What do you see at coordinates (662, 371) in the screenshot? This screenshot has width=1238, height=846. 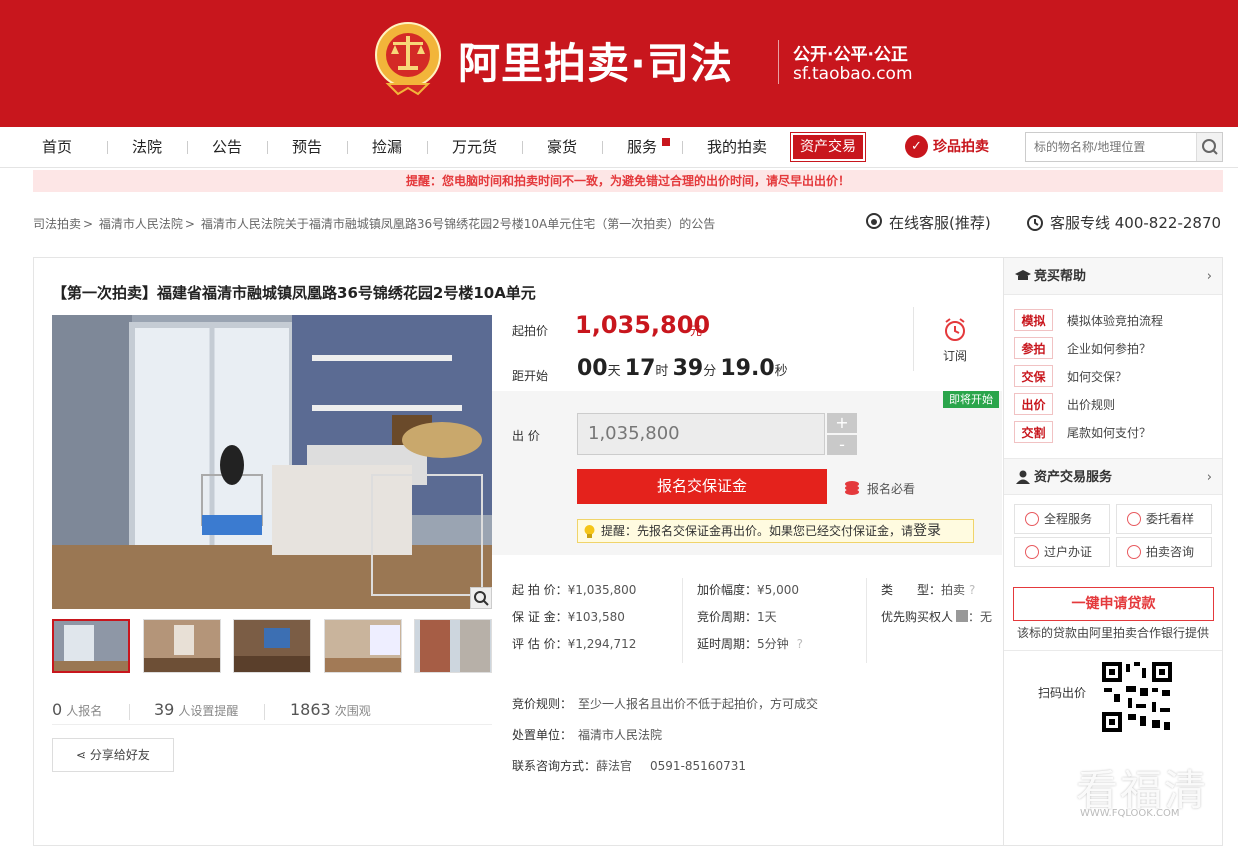 I see `countdown-hours-unit: 时` at bounding box center [662, 371].